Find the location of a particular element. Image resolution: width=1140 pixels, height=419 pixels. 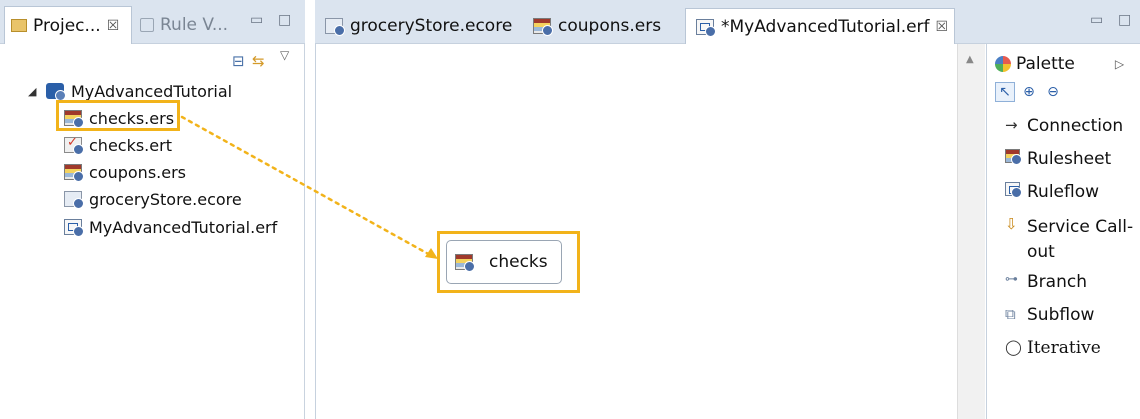

editor-tab-label: groceryStore.ecore is located at coordinates (431, 26).